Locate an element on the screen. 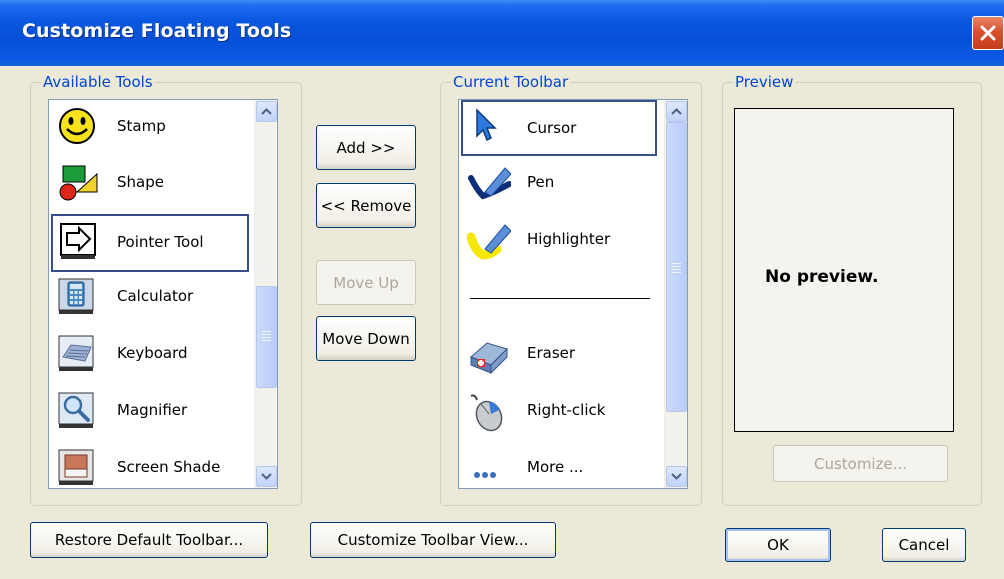  preview-label: Preview is located at coordinates (764, 82).